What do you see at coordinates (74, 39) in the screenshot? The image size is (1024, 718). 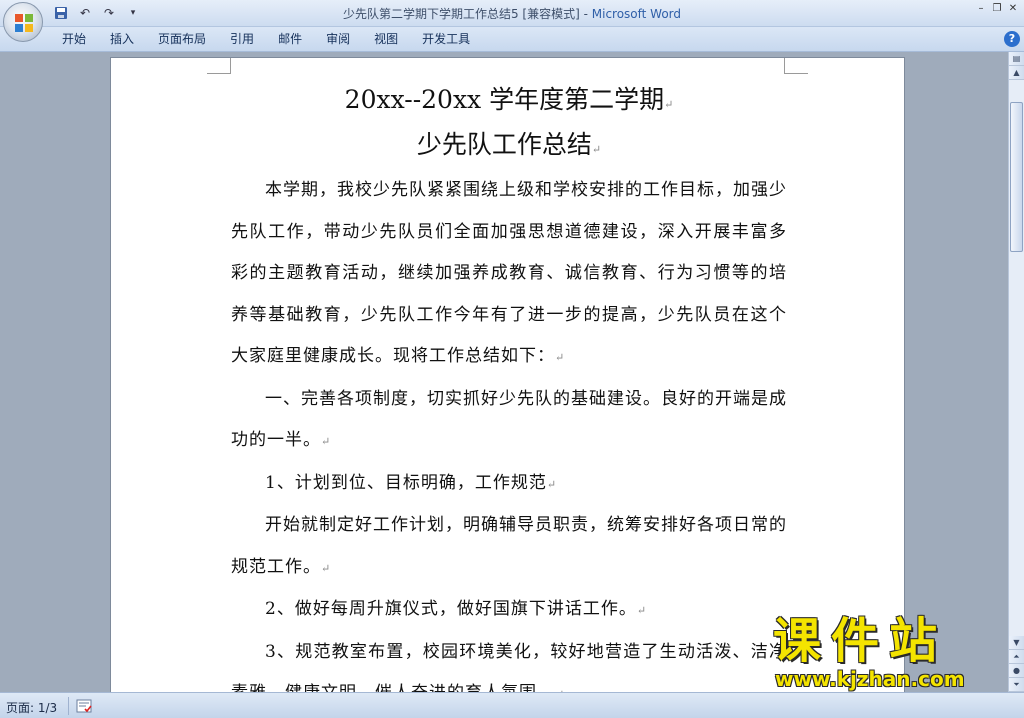 I see `tab-home: 开始` at bounding box center [74, 39].